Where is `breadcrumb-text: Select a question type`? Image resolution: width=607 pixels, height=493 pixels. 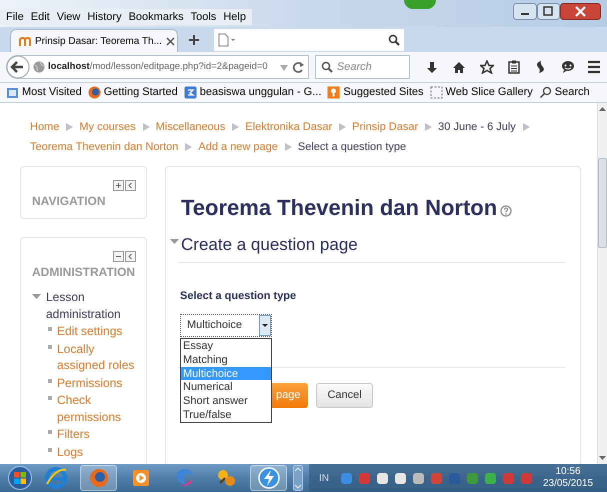 breadcrumb-text: Select a question type is located at coordinates (352, 147).